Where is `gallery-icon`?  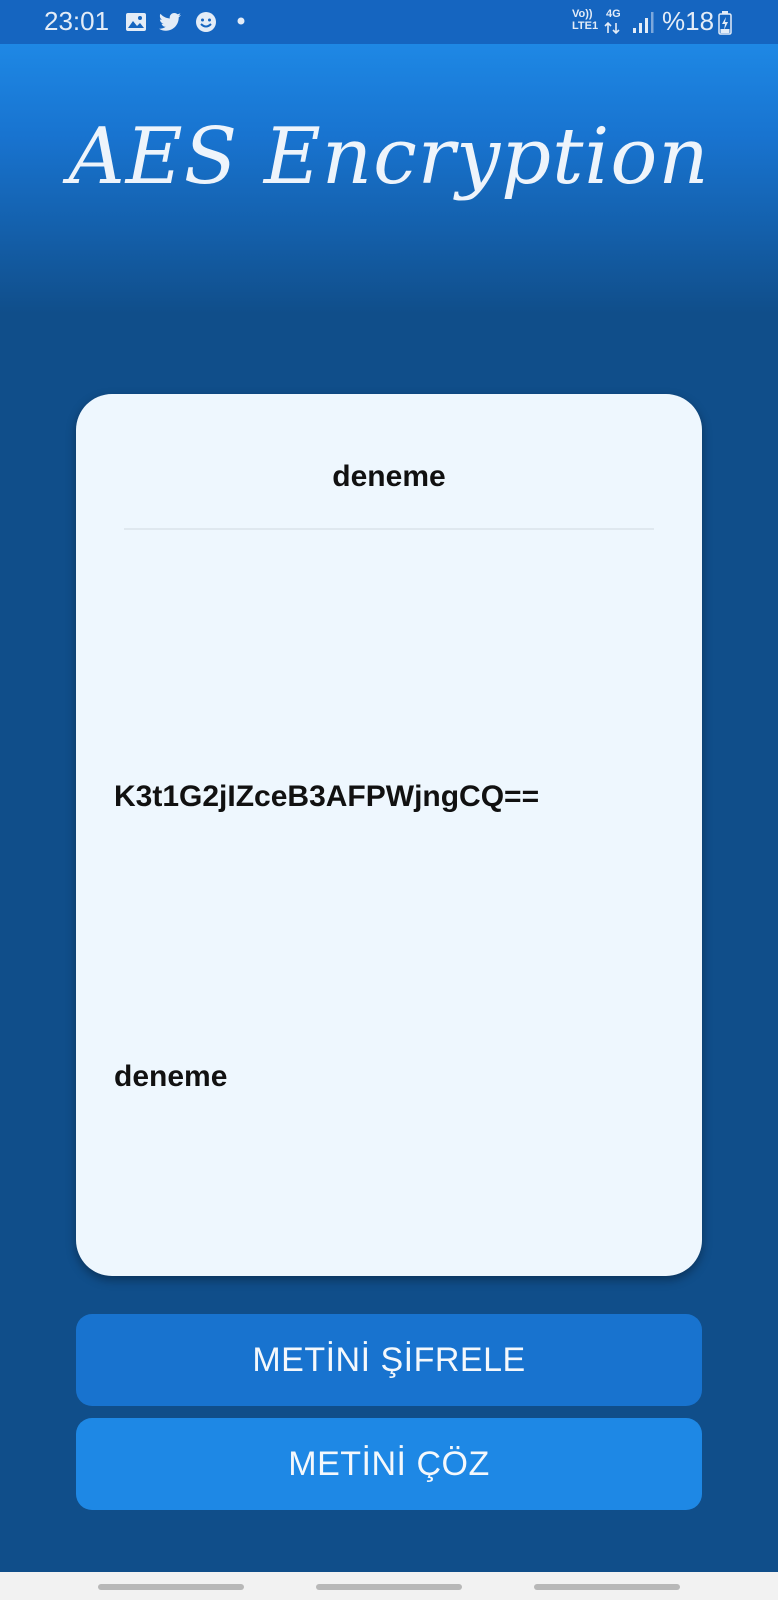
gallery-icon is located at coordinates (136, 22).